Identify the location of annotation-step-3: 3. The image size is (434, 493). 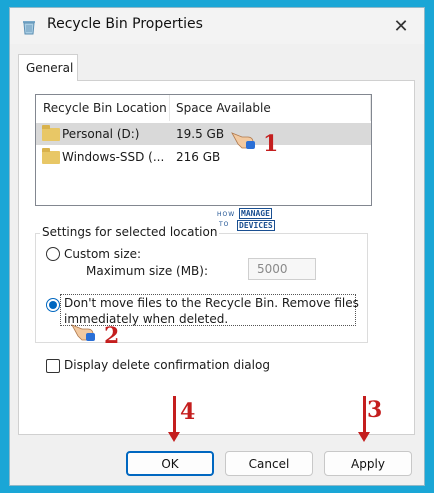
(375, 410).